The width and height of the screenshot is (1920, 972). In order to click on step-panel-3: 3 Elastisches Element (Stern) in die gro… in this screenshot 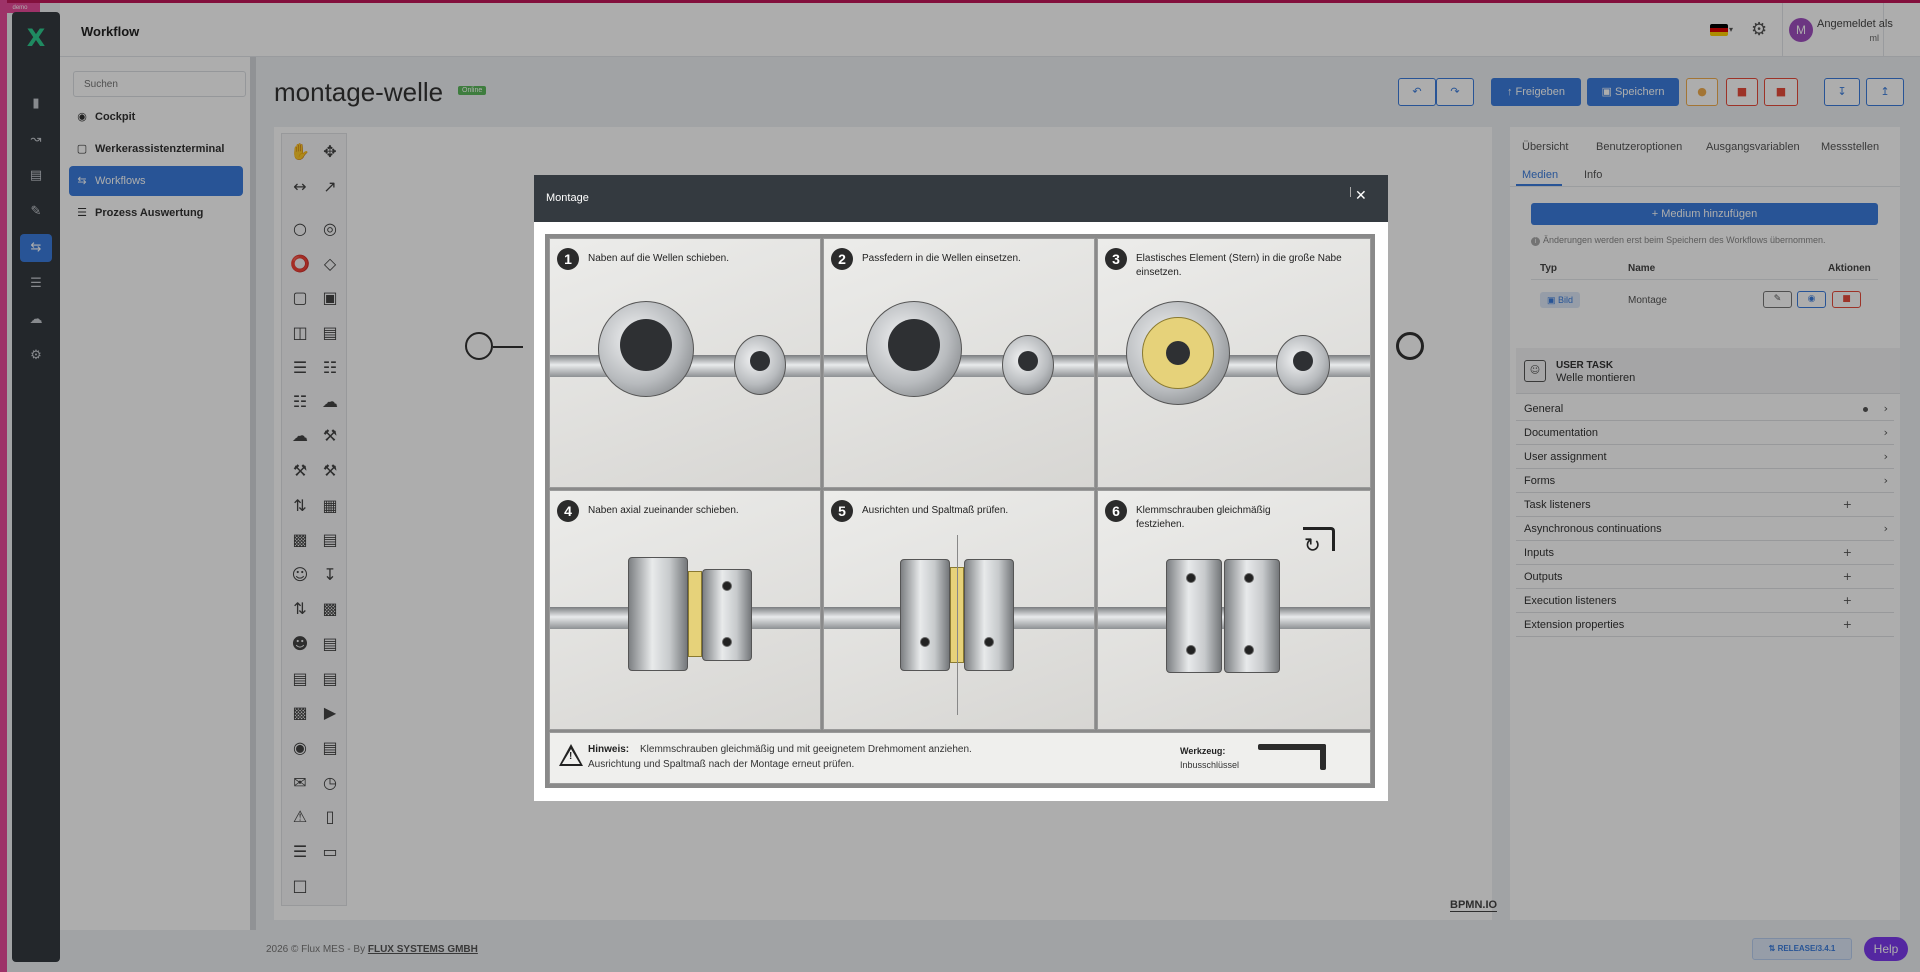, I will do `click(1234, 363)`.